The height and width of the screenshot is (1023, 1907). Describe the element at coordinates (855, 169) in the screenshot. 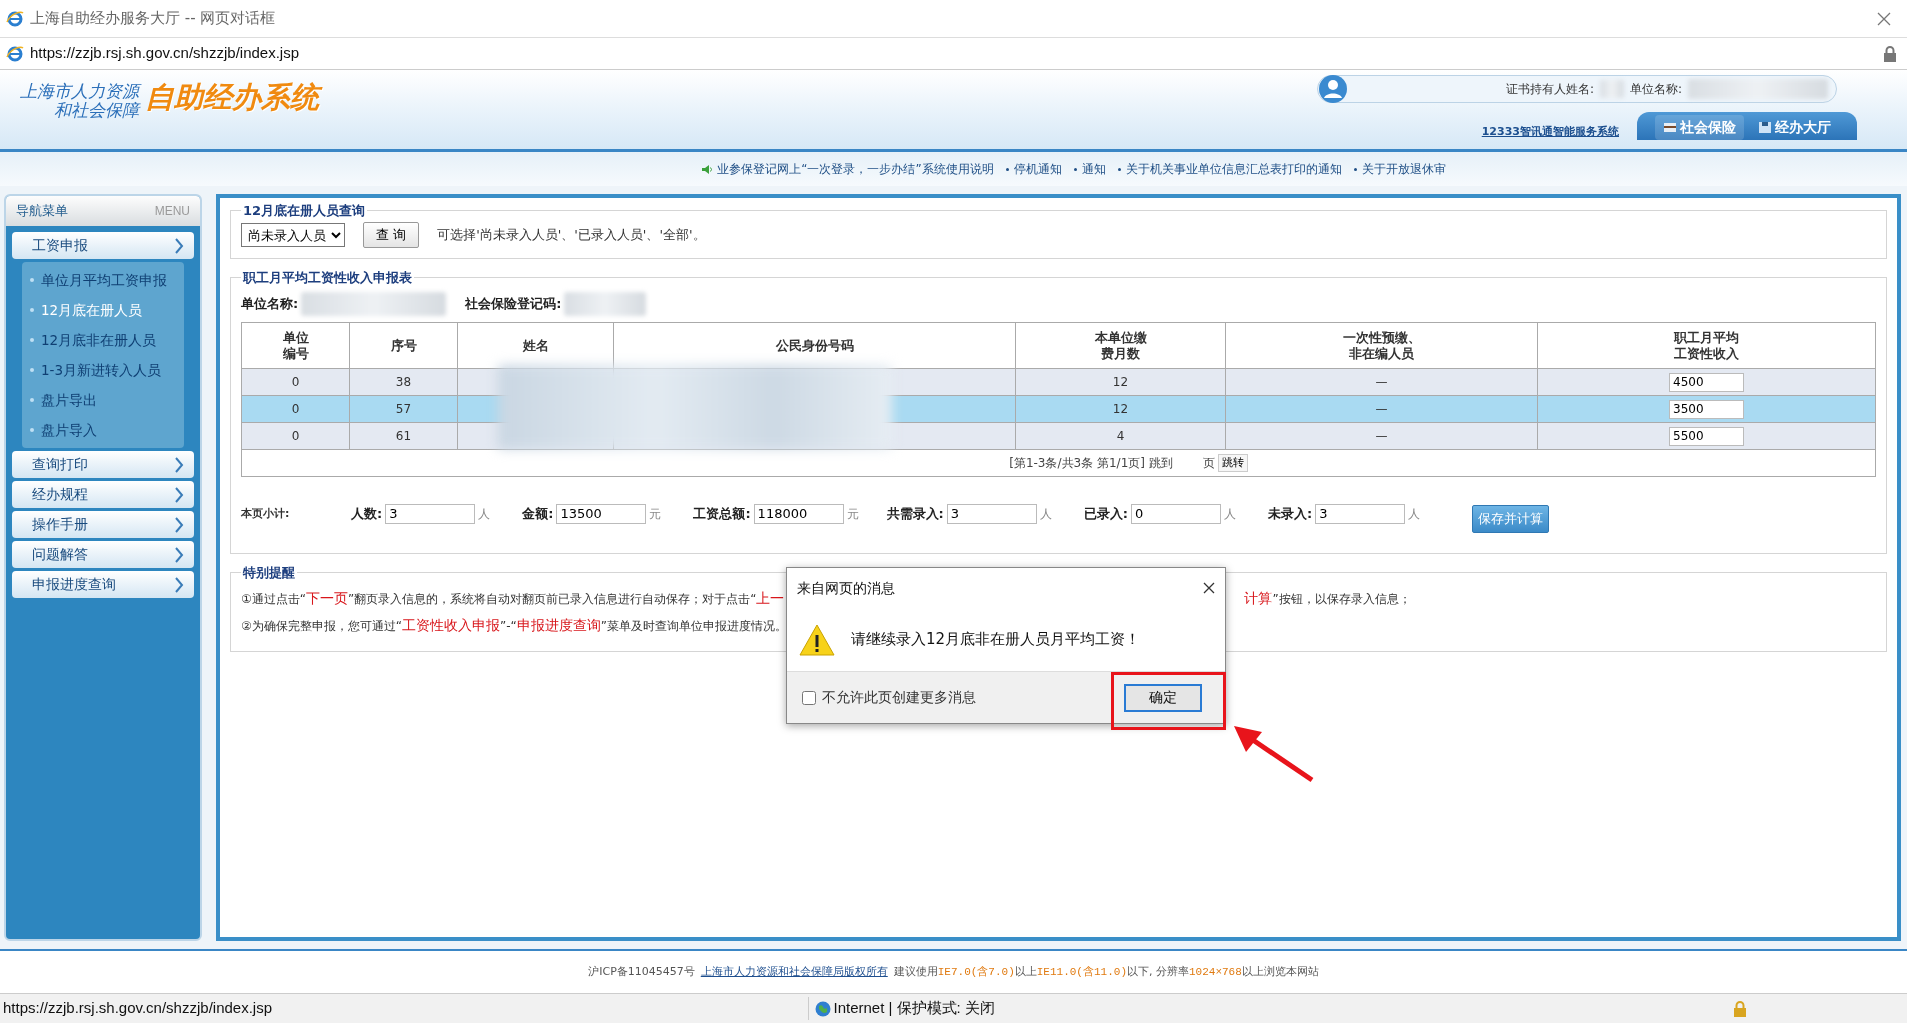

I see `notice-link: 业参保登记网上“一次登录，一步办结”系统使用说明` at that location.